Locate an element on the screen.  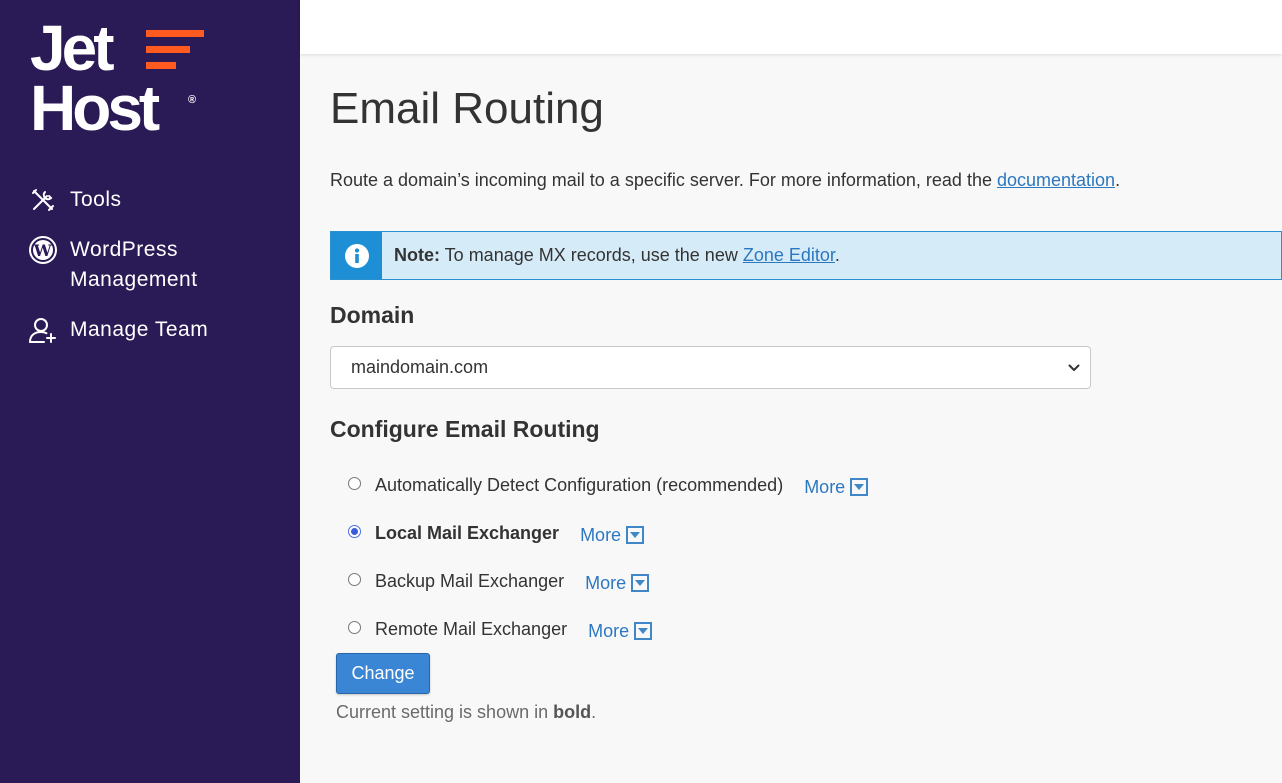
sidebar-item-label: Manage Team is located at coordinates (139, 329).